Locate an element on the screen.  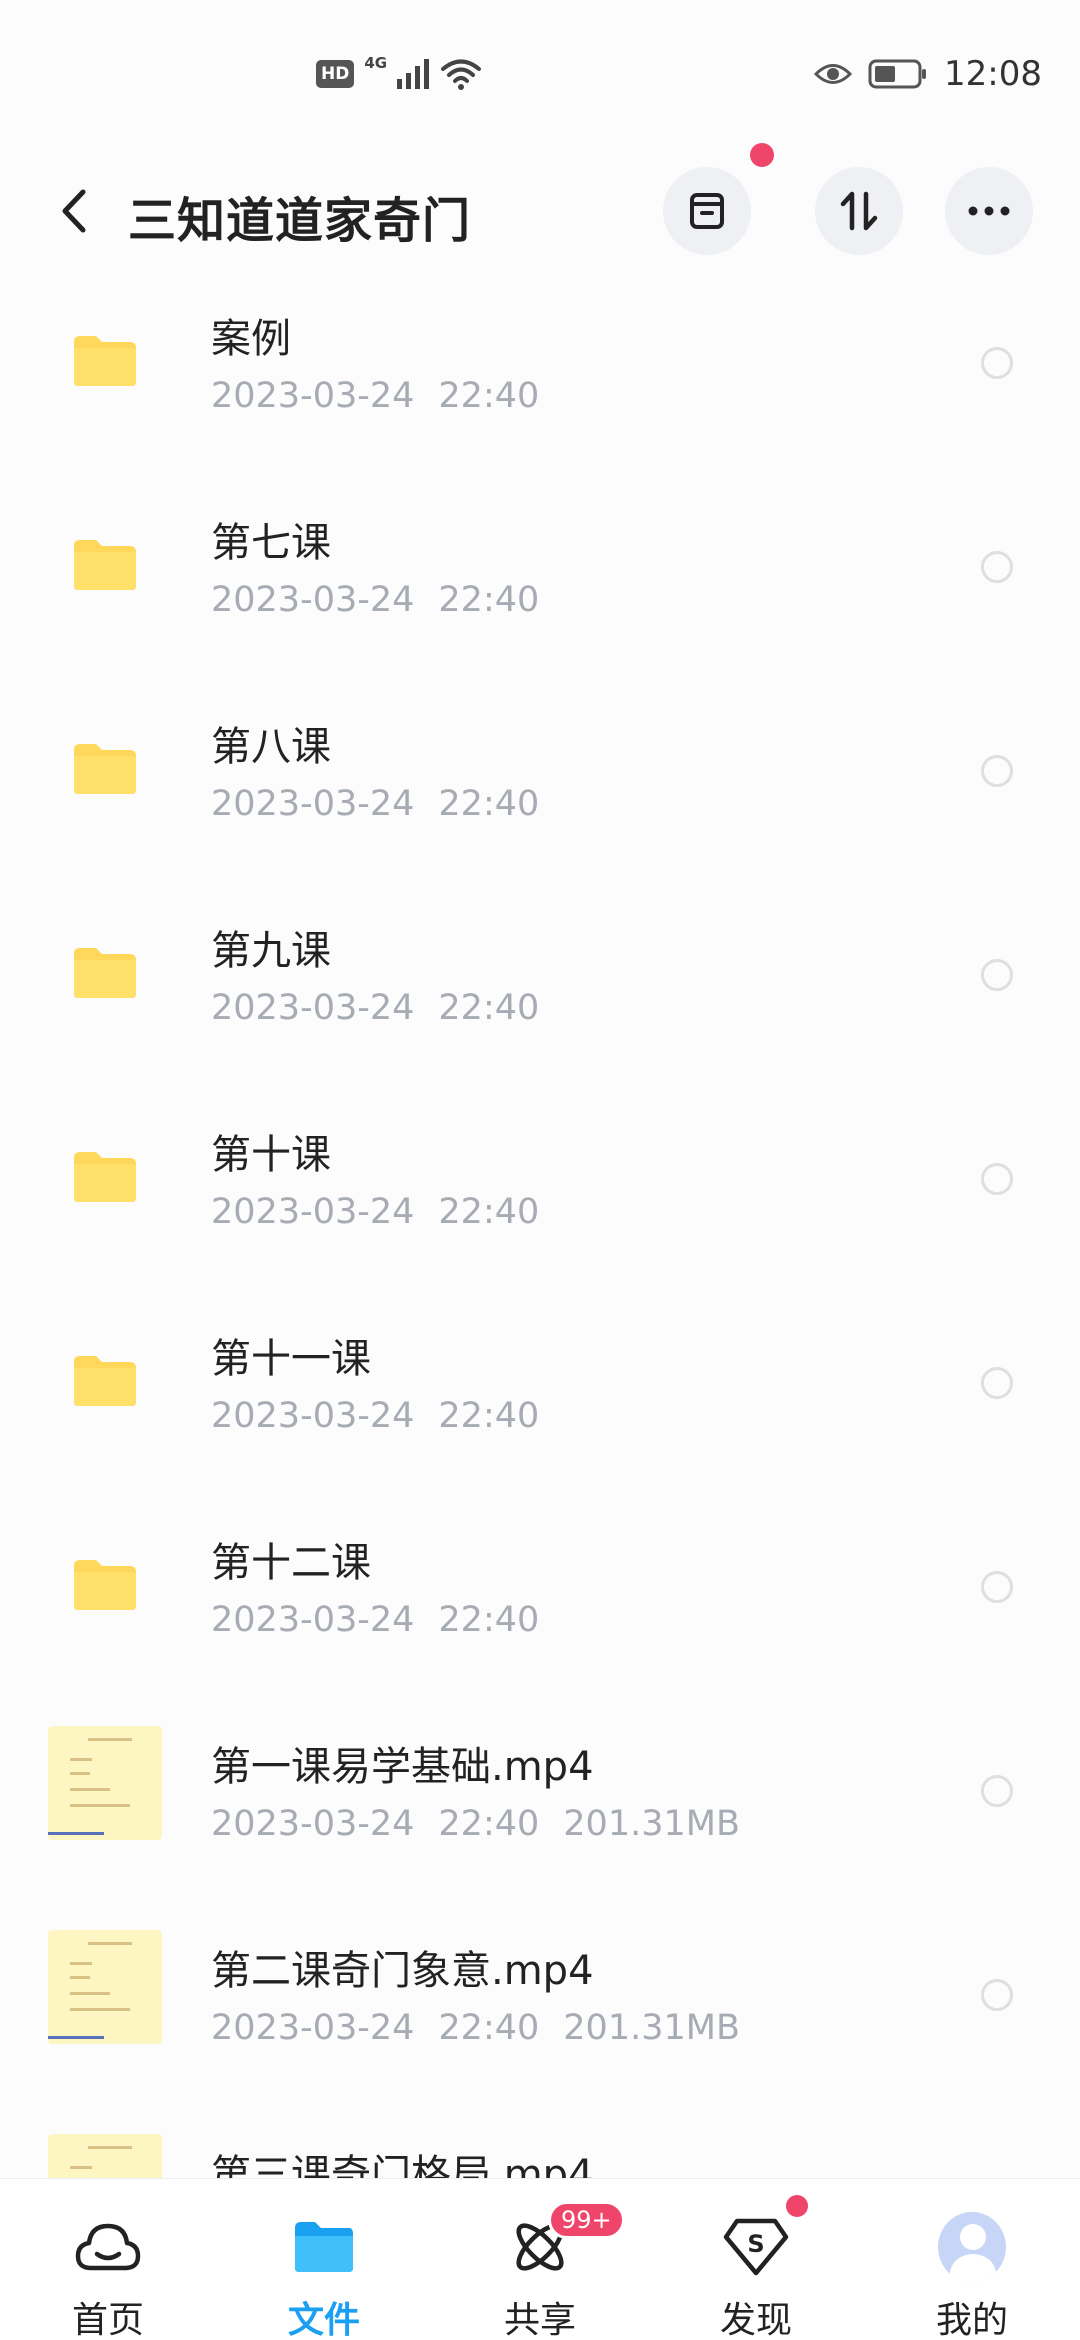
file-name: 第一课易学基础.mp4 is located at coordinates (402, 1767).